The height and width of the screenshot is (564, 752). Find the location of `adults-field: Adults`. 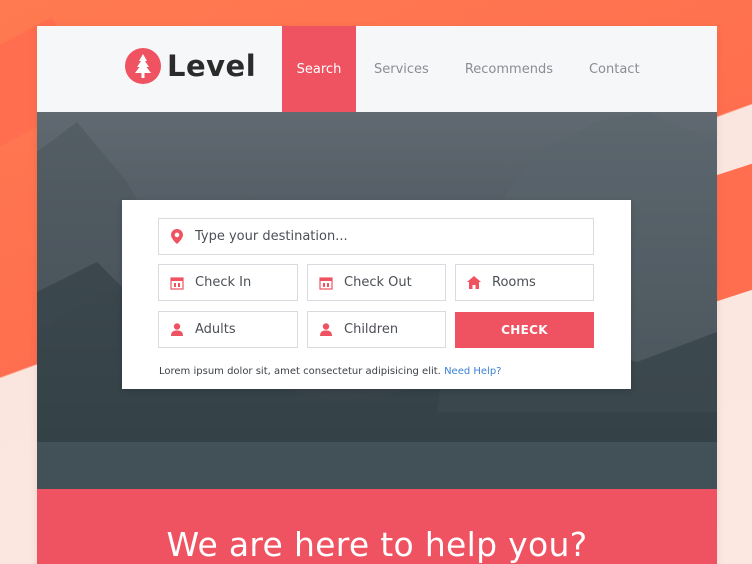

adults-field: Adults is located at coordinates (228, 329).